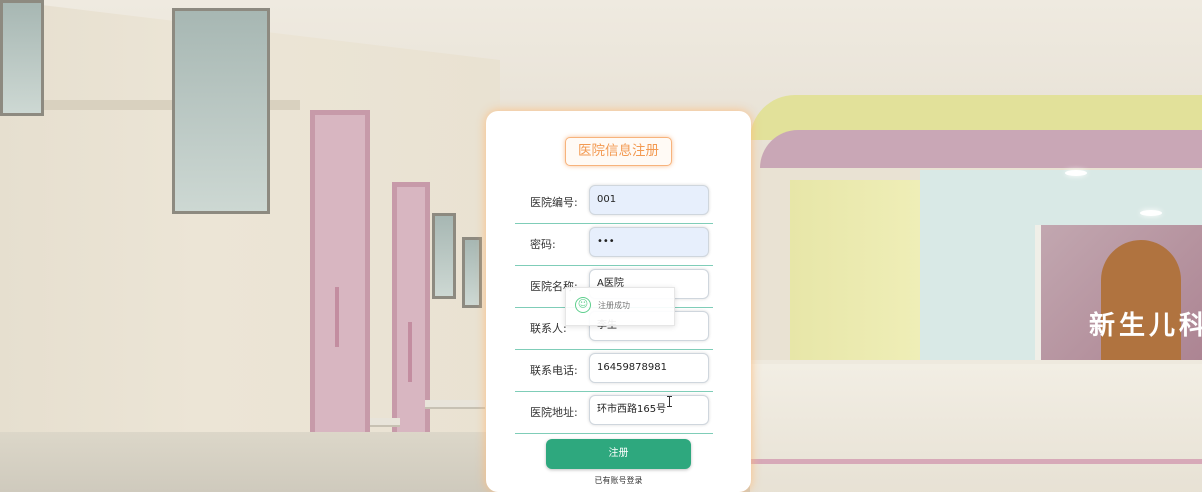 The image size is (1202, 492). I want to click on field-password: 密码: •••, so click(614, 244).